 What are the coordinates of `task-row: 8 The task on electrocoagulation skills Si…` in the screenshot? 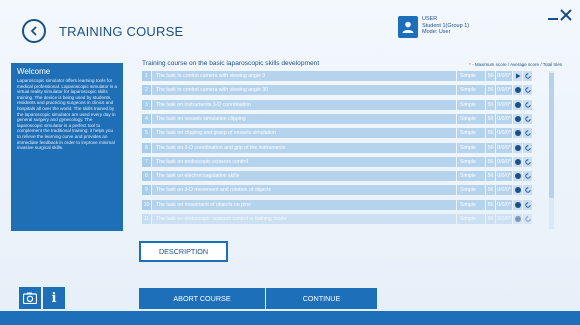 It's located at (347, 176).